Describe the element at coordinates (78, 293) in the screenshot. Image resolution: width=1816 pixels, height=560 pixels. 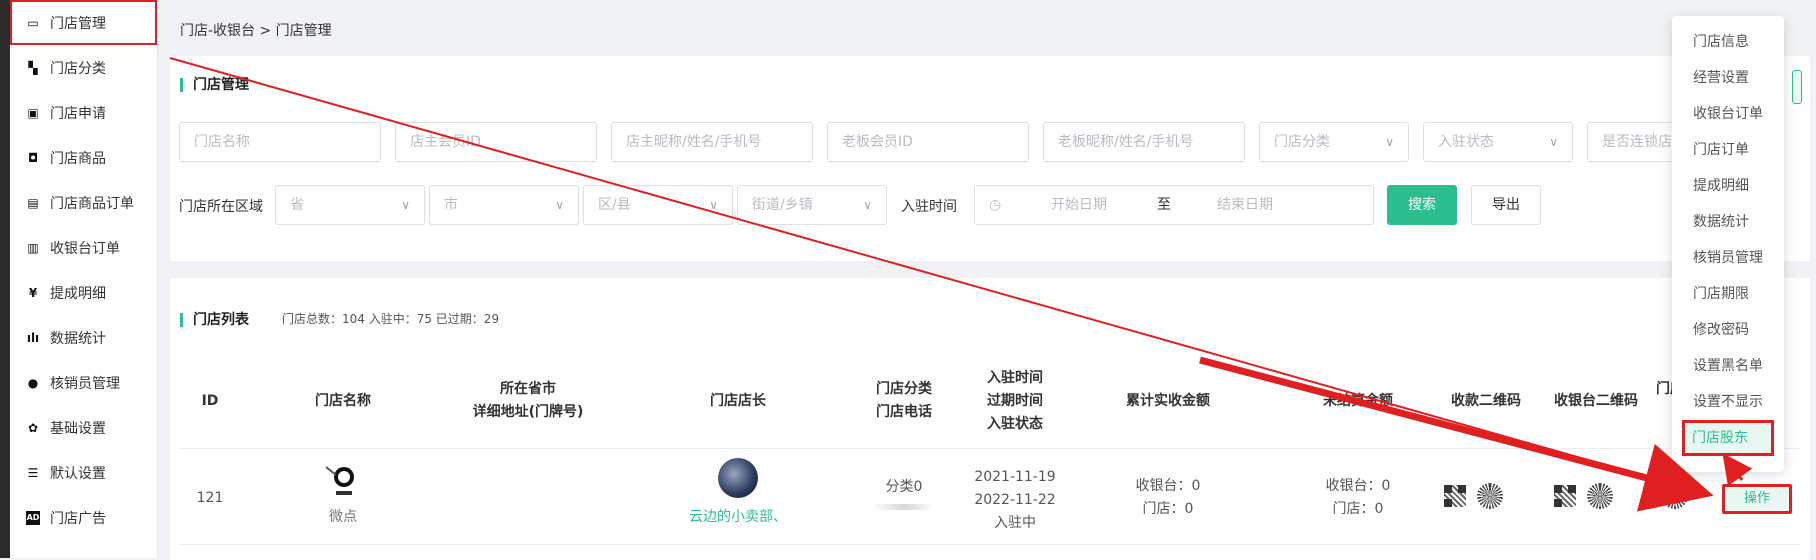
I see `sidebar-item-label: 提成明细` at that location.